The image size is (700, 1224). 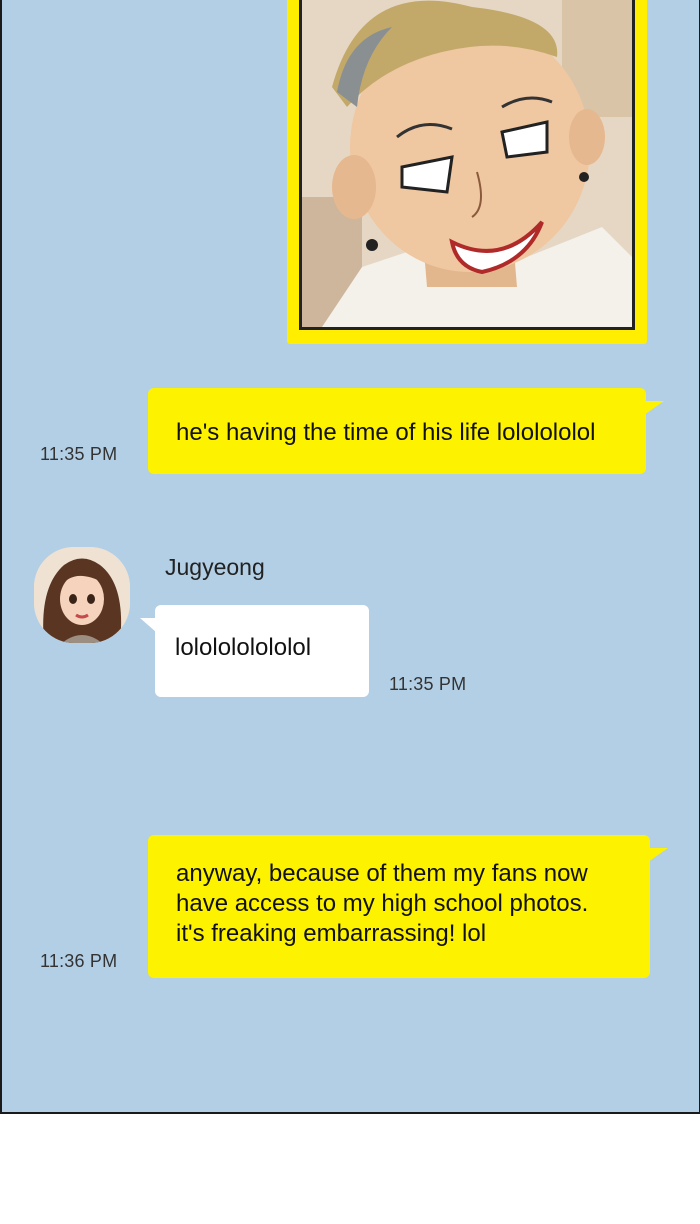 What do you see at coordinates (215, 567) in the screenshot?
I see `sender-name: Jugyeong` at bounding box center [215, 567].